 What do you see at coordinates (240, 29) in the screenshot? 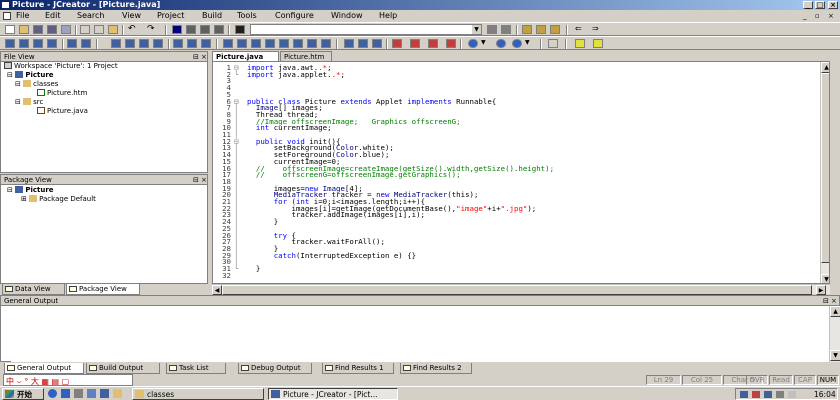
I see `find-in-files-icon` at bounding box center [240, 29].